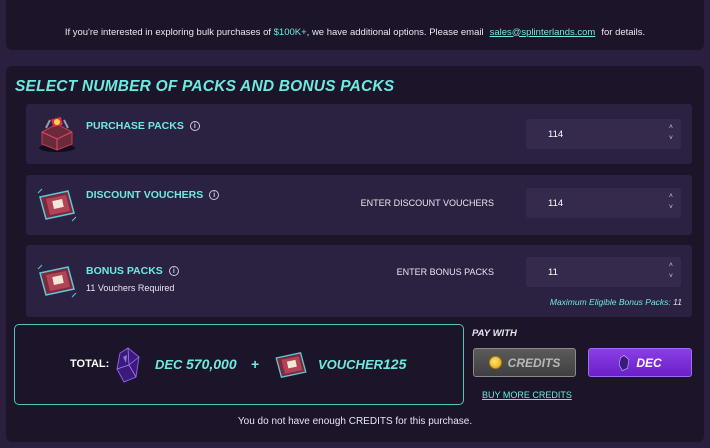 The width and height of the screenshot is (710, 448). What do you see at coordinates (610, 302) in the screenshot?
I see `max-eligible-label: Maximum Eligible Bonus Packs:` at bounding box center [610, 302].